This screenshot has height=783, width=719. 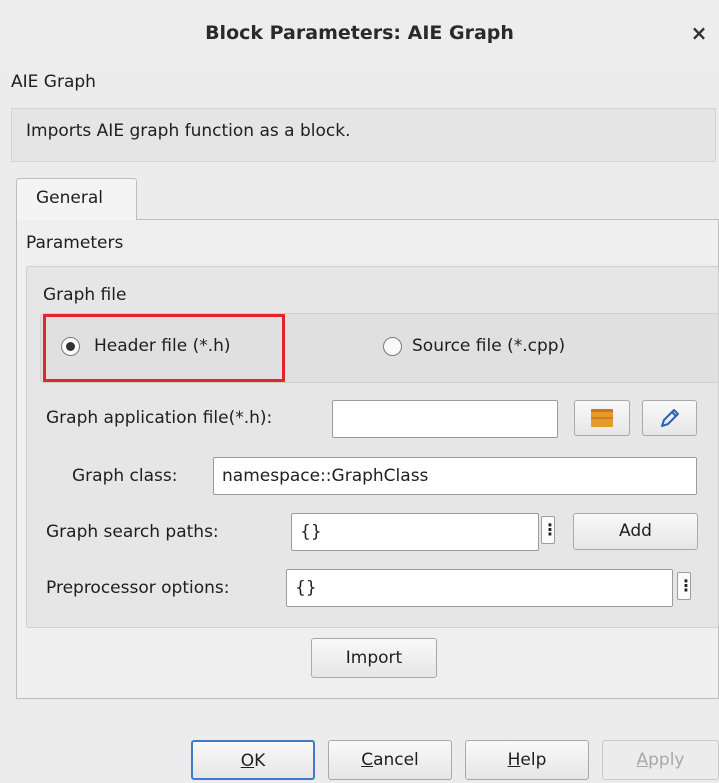 What do you see at coordinates (125, 476) in the screenshot?
I see `graph-class-label: Graph class:` at bounding box center [125, 476].